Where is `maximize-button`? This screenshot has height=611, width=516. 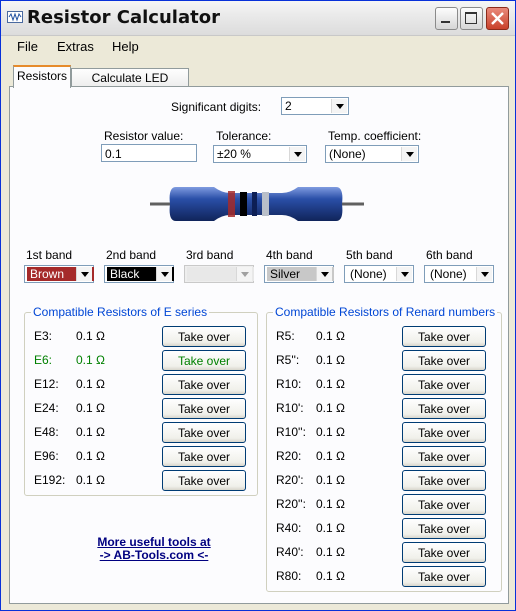 maximize-button is located at coordinates (471, 18).